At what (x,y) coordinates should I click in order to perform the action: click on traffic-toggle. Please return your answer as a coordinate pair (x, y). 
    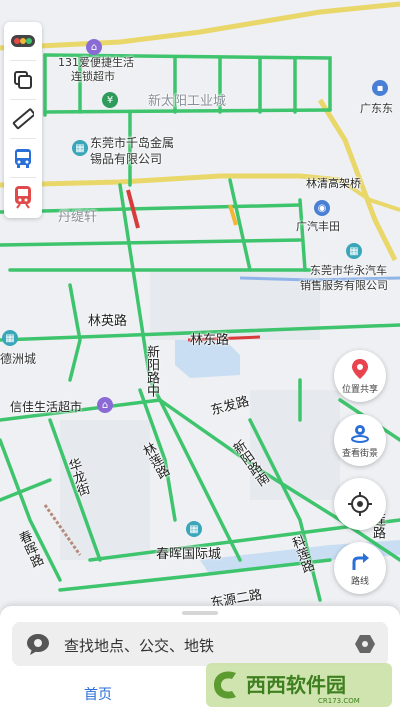
    Looking at the image, I should click on (23, 41).